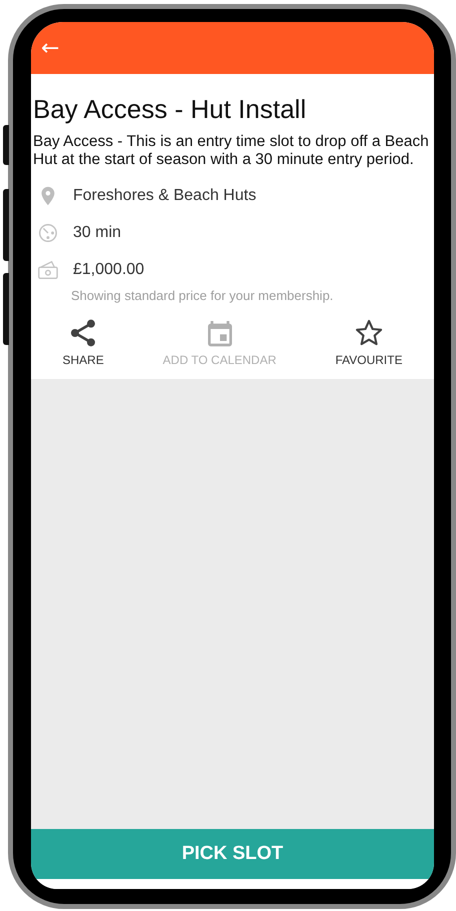 This screenshot has height=911, width=456. Describe the element at coordinates (50, 48) in the screenshot. I see `back-button: ←` at that location.